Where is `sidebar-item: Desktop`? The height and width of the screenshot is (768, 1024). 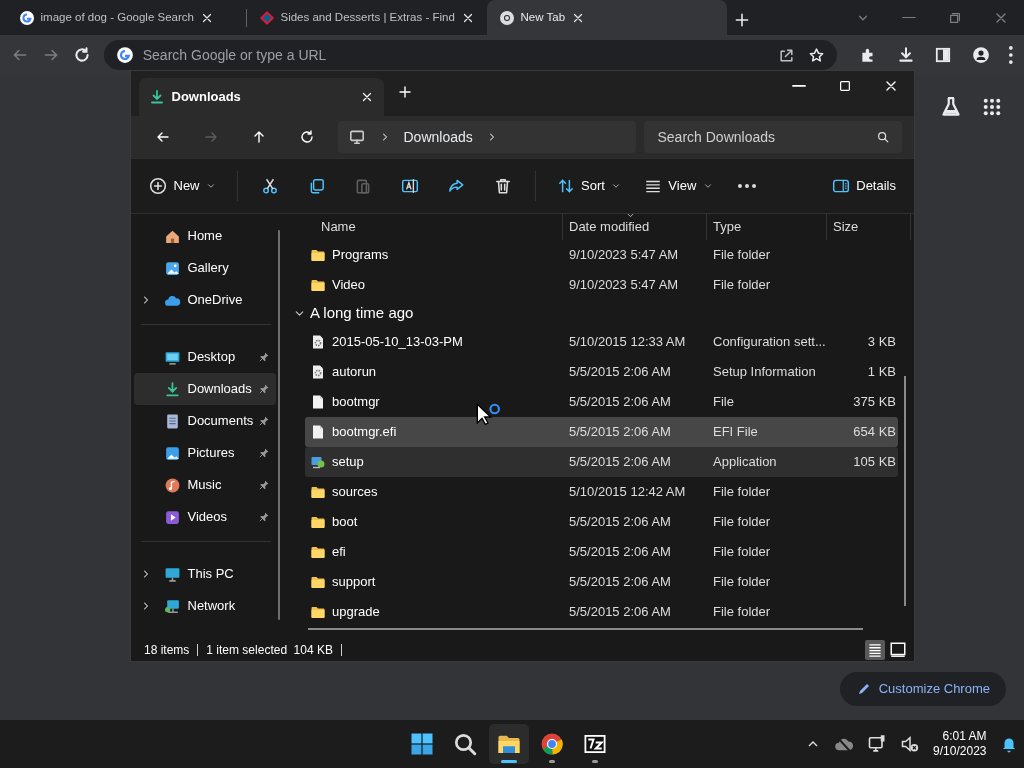 sidebar-item: Desktop is located at coordinates (205, 357).